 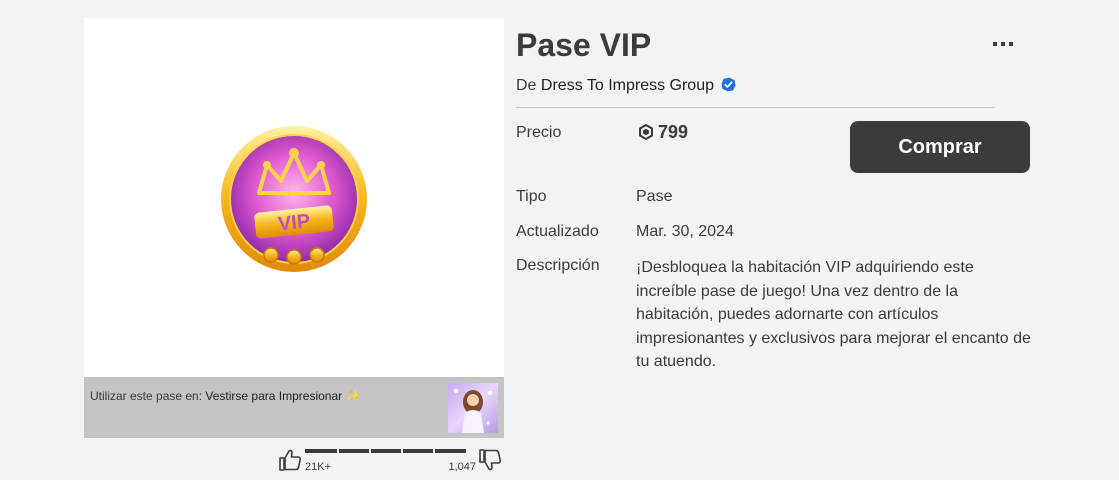 I want to click on creator-link: Dress To Impress Group, so click(x=627, y=85).